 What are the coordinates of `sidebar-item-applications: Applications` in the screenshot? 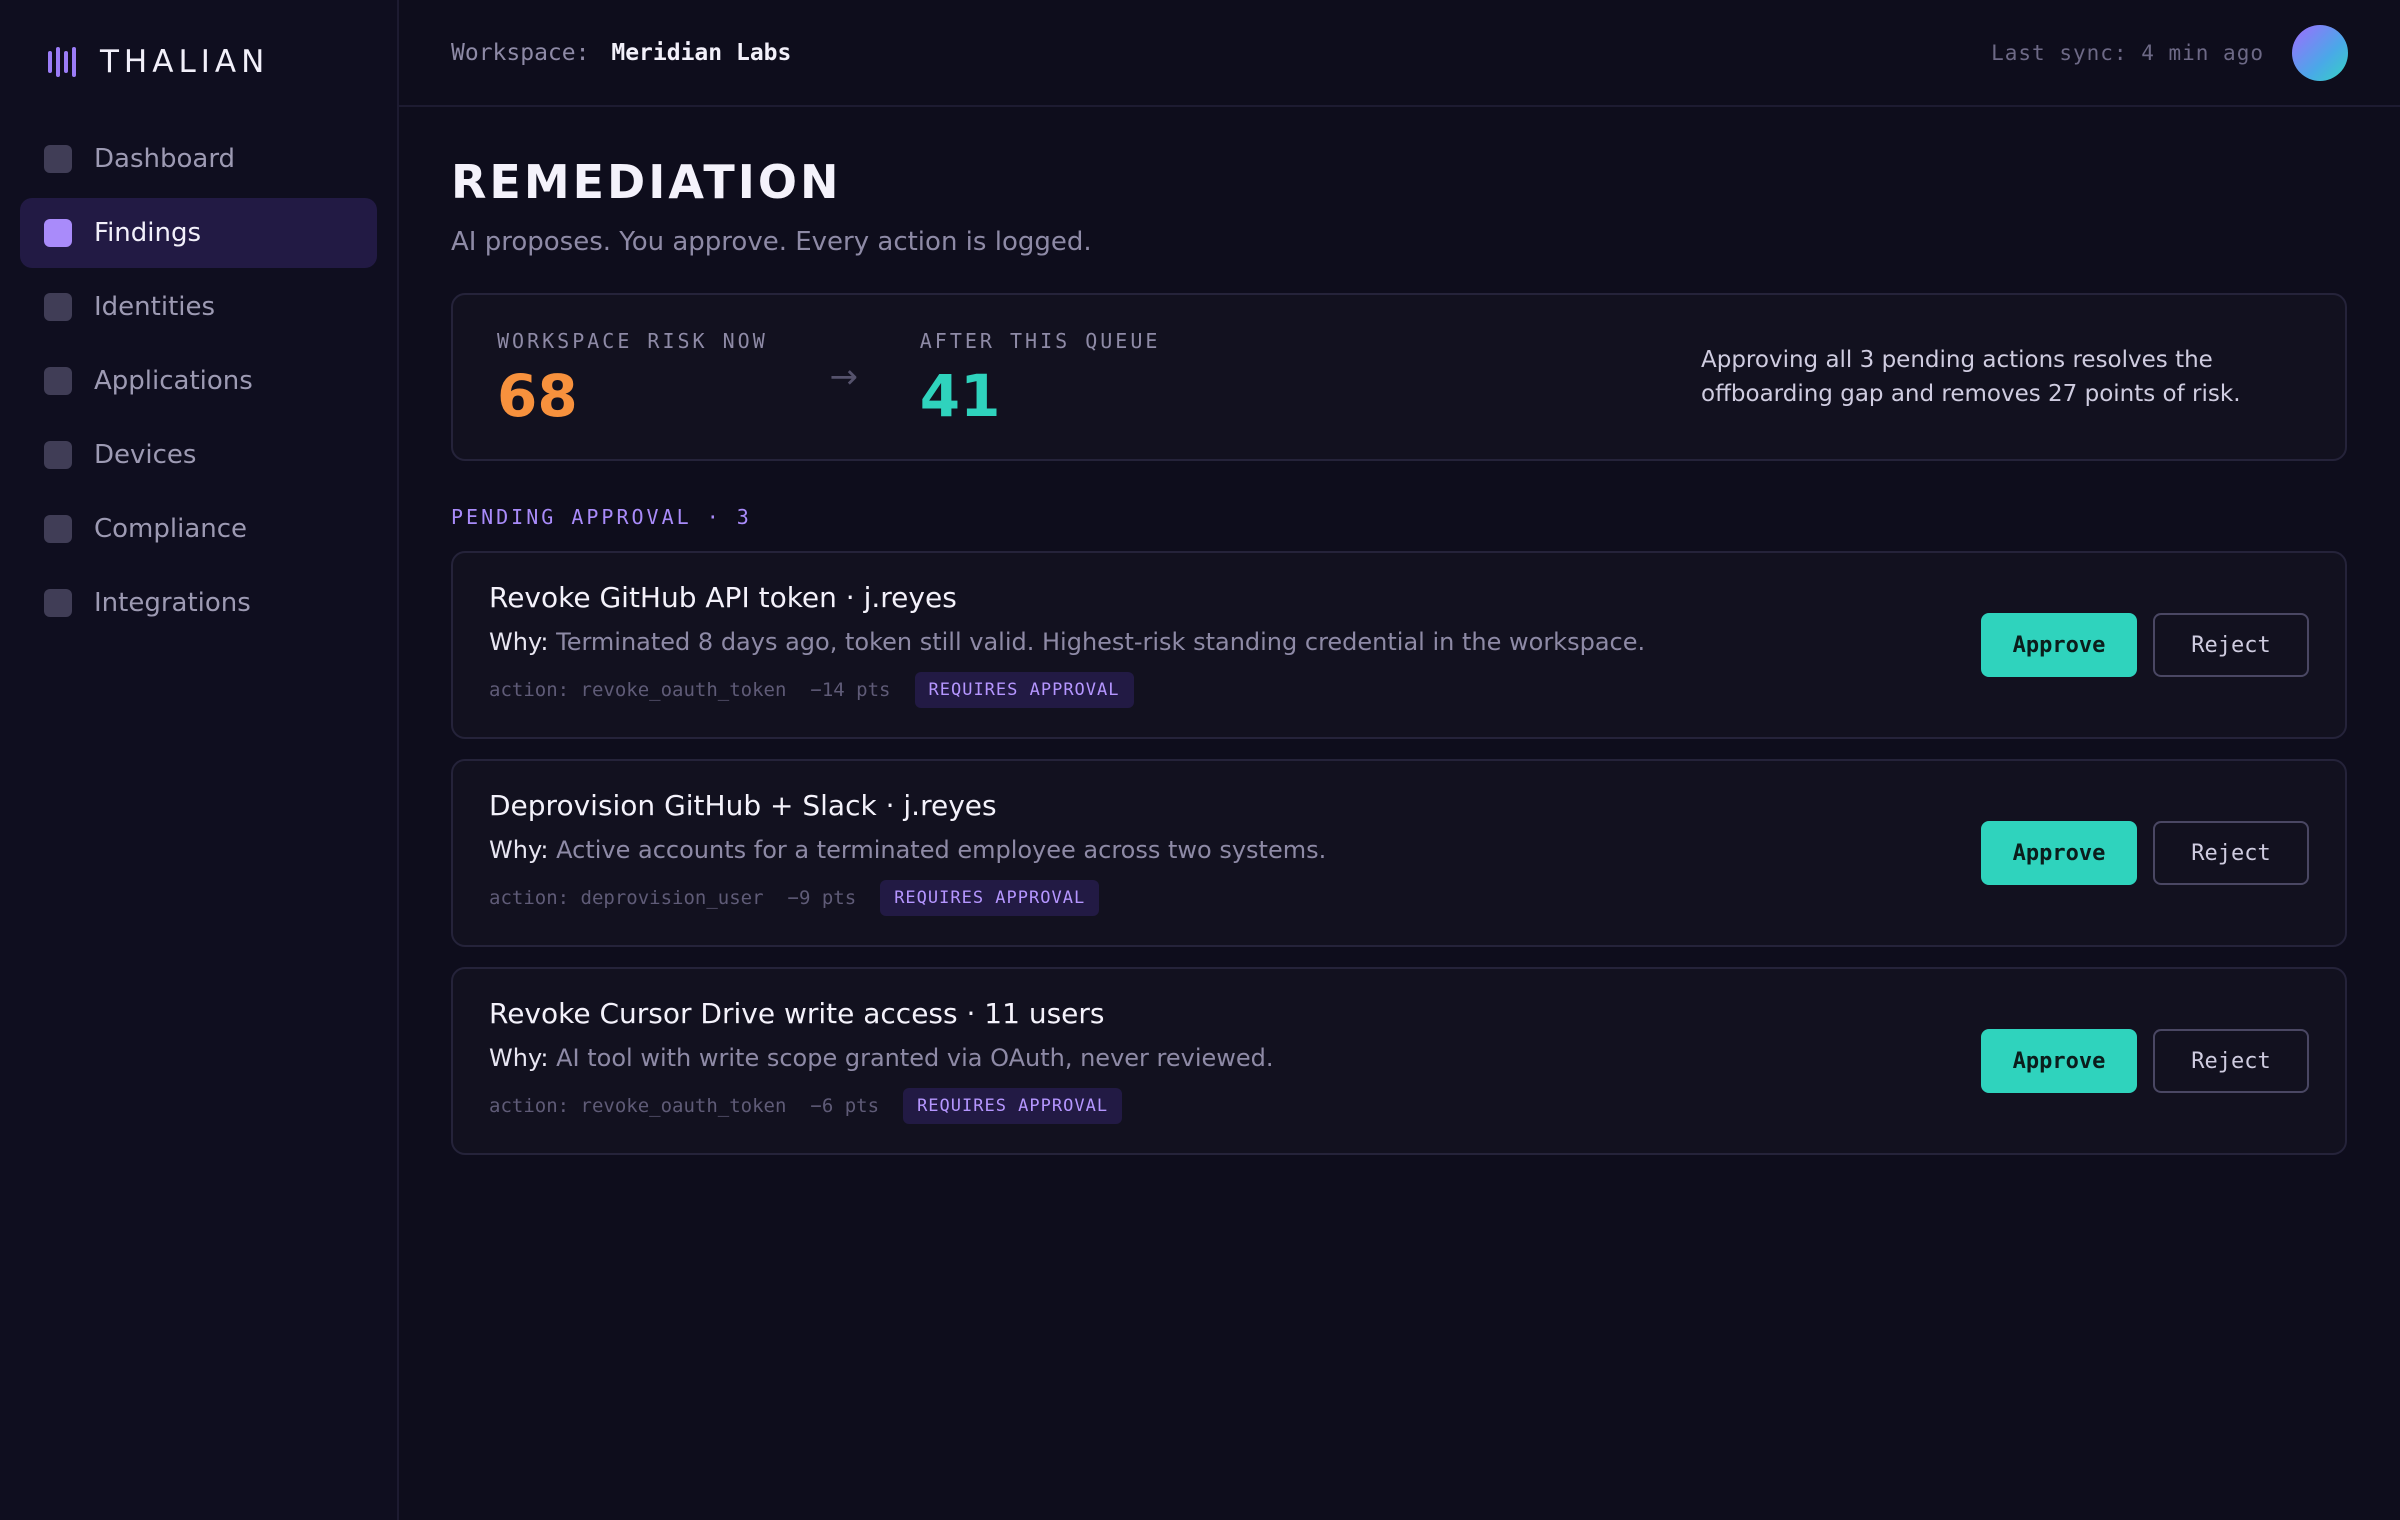 It's located at (198, 381).